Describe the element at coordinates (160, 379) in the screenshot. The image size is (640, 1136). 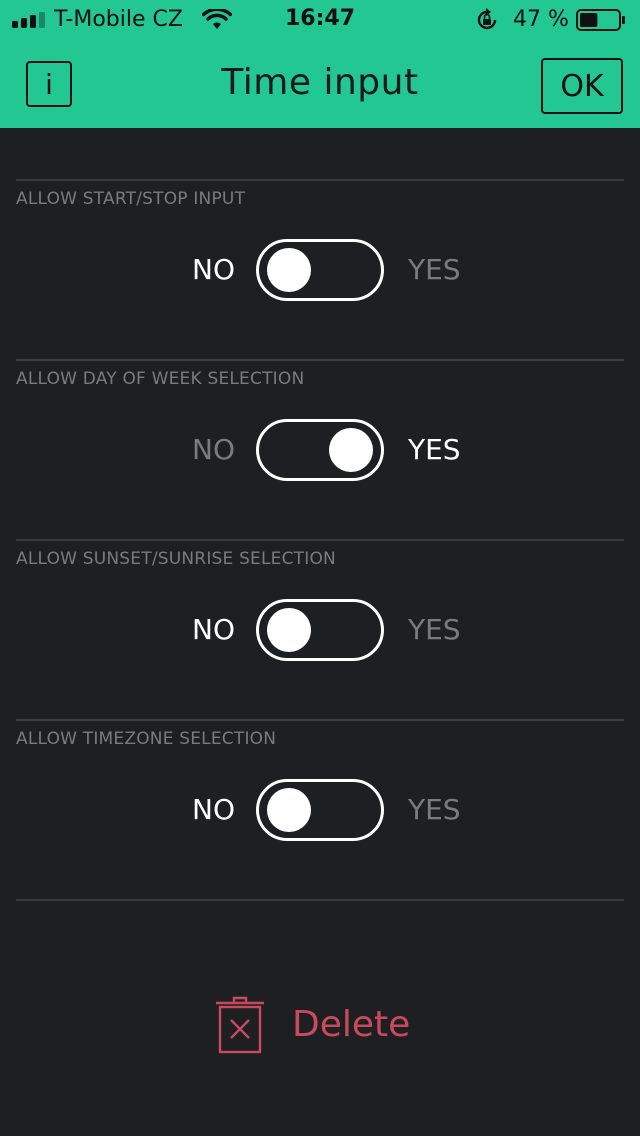
I see `setting-label-day-of-week: ALLOW DAY OF WEEK SELECTION` at that location.